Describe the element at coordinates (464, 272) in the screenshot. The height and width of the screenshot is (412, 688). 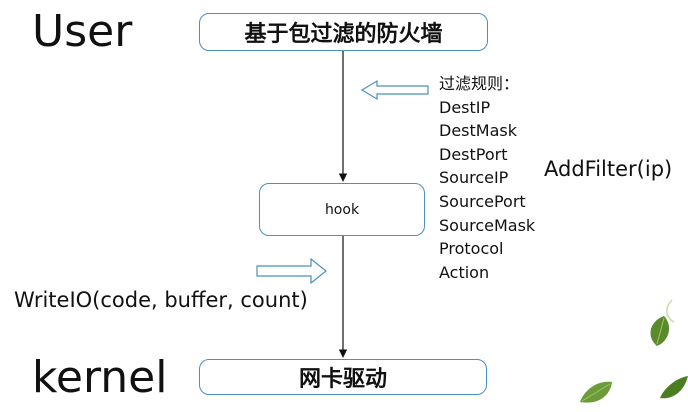
I see `filter-rule-item: Action` at that location.